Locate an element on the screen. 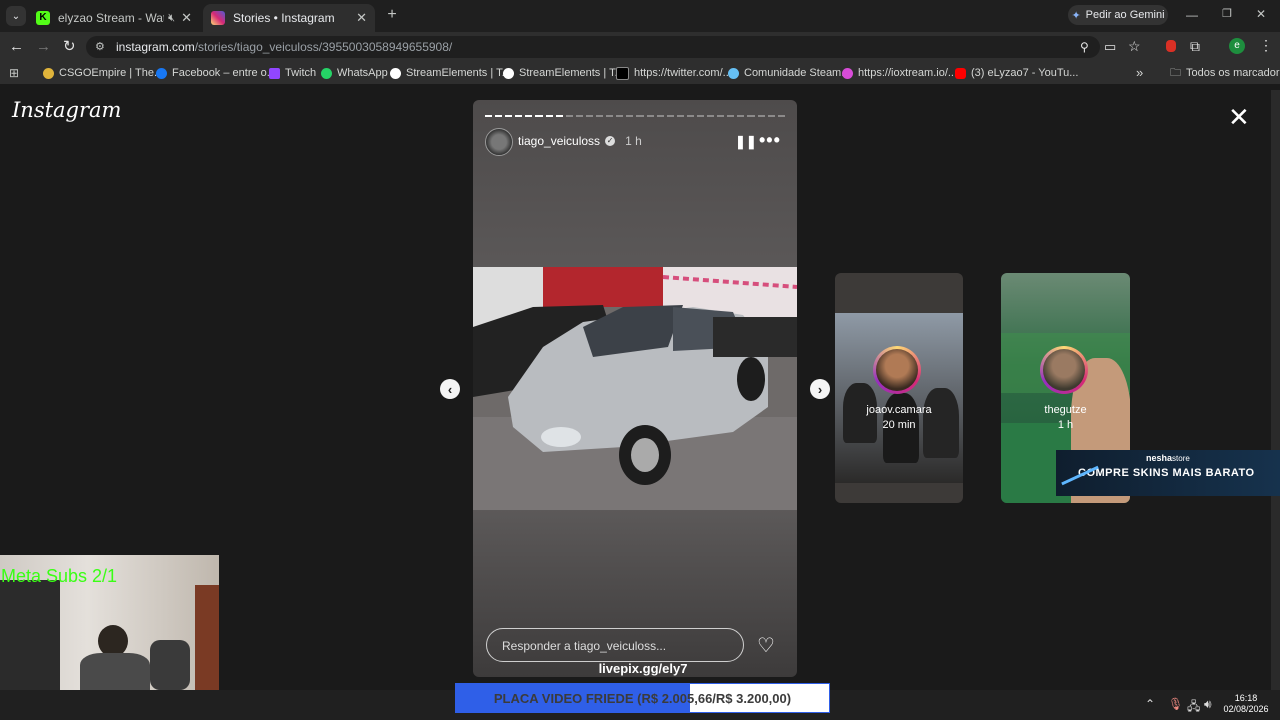  clock-time: 16:18 is located at coordinates (1246, 698).